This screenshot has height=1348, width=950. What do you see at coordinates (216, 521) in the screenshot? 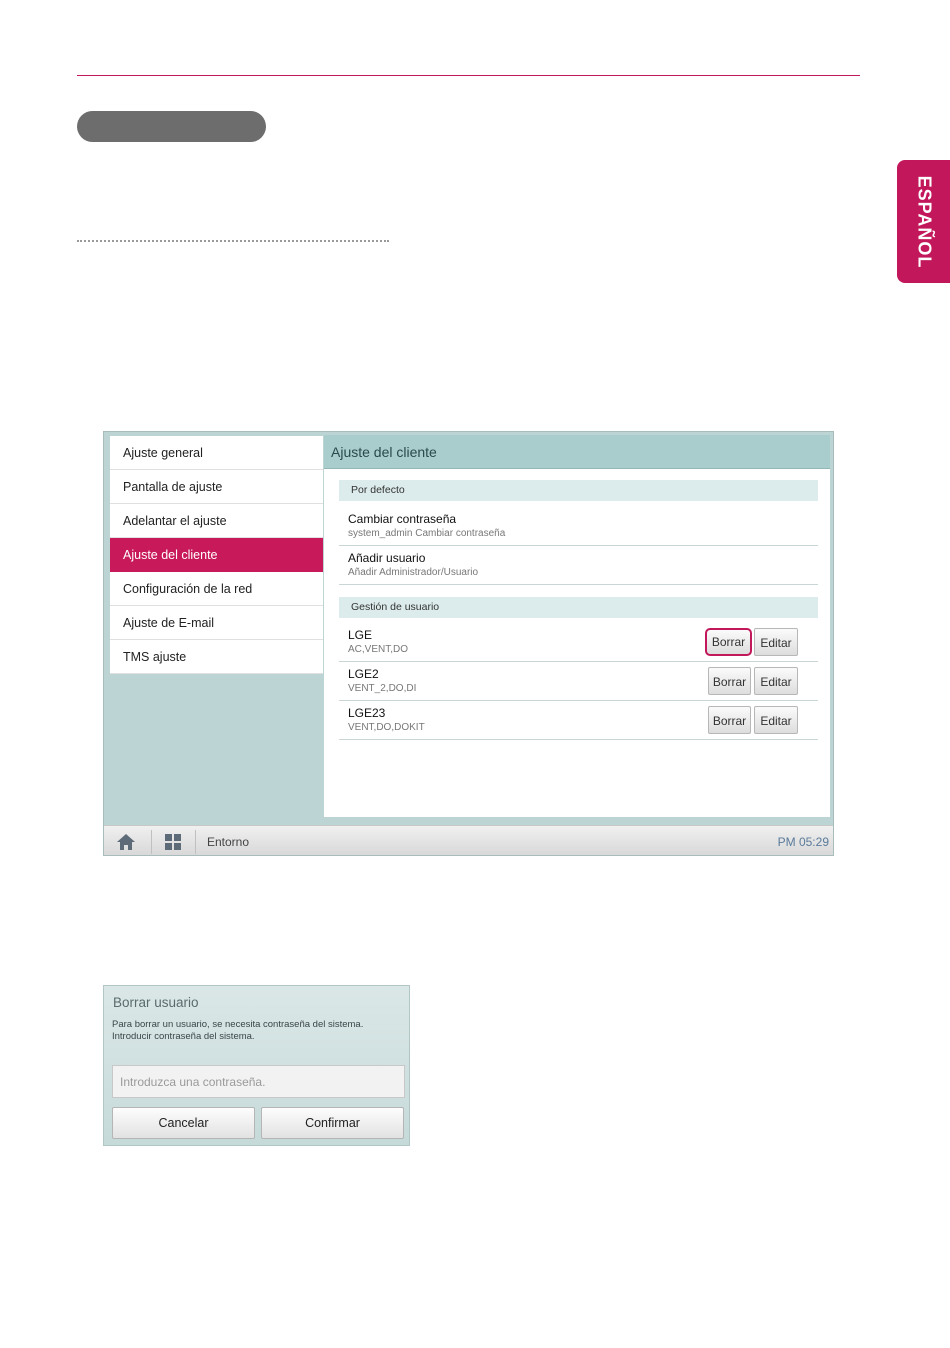
I see `sidebar-item-advanced: Adelantar el ajuste` at bounding box center [216, 521].